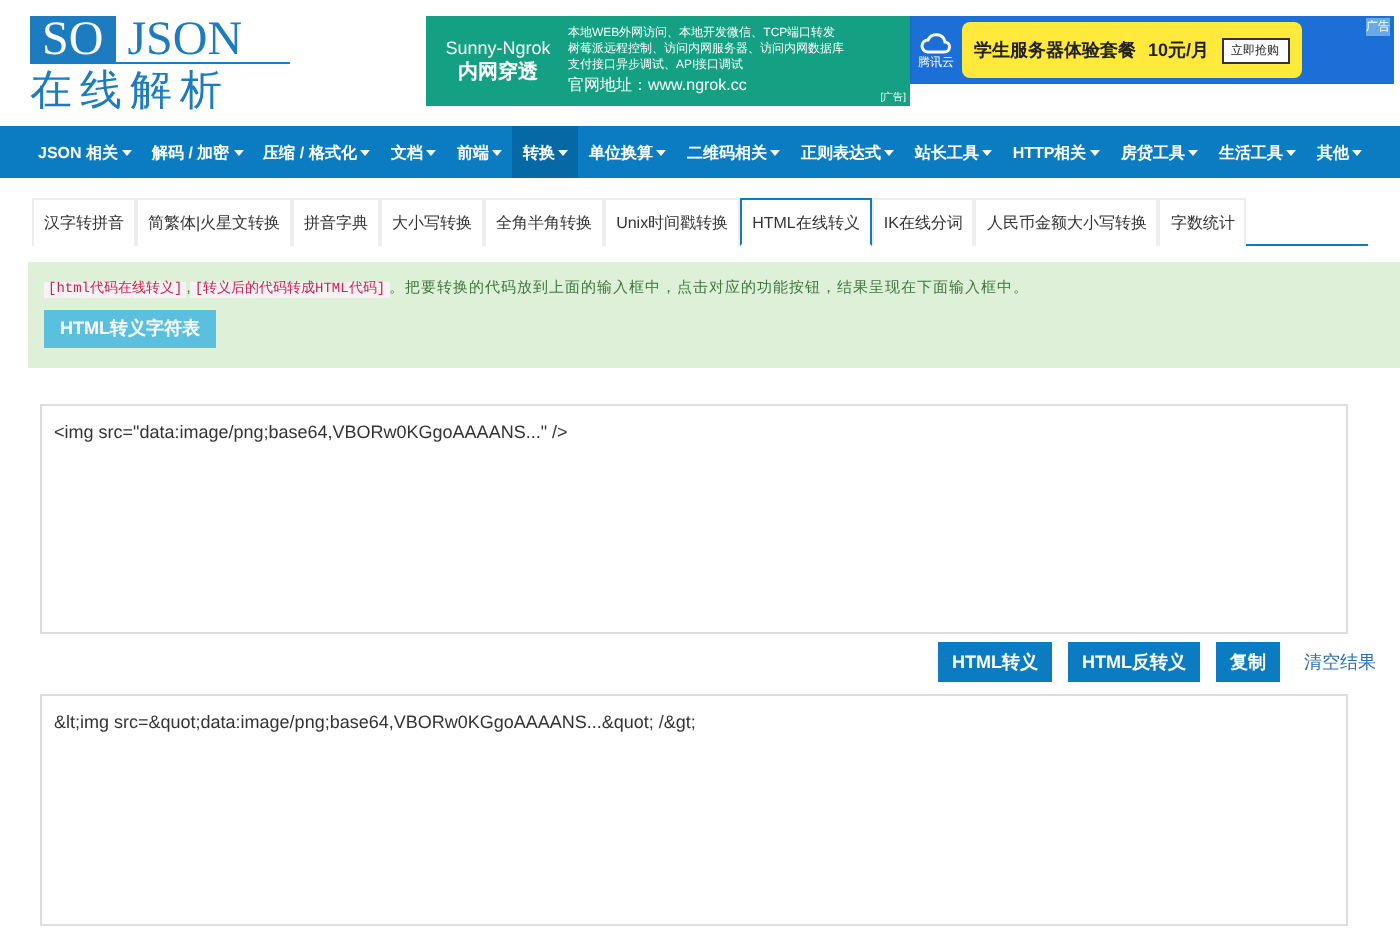  What do you see at coordinates (498, 71) in the screenshot?
I see `ad-subtitle: 内网穿透` at bounding box center [498, 71].